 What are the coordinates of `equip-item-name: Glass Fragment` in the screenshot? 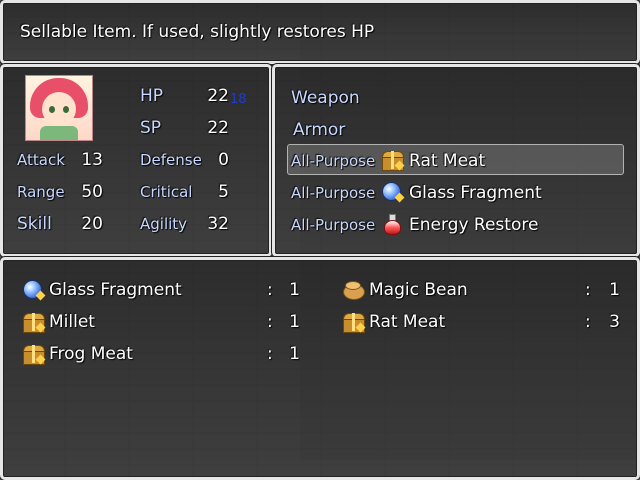 It's located at (475, 193).